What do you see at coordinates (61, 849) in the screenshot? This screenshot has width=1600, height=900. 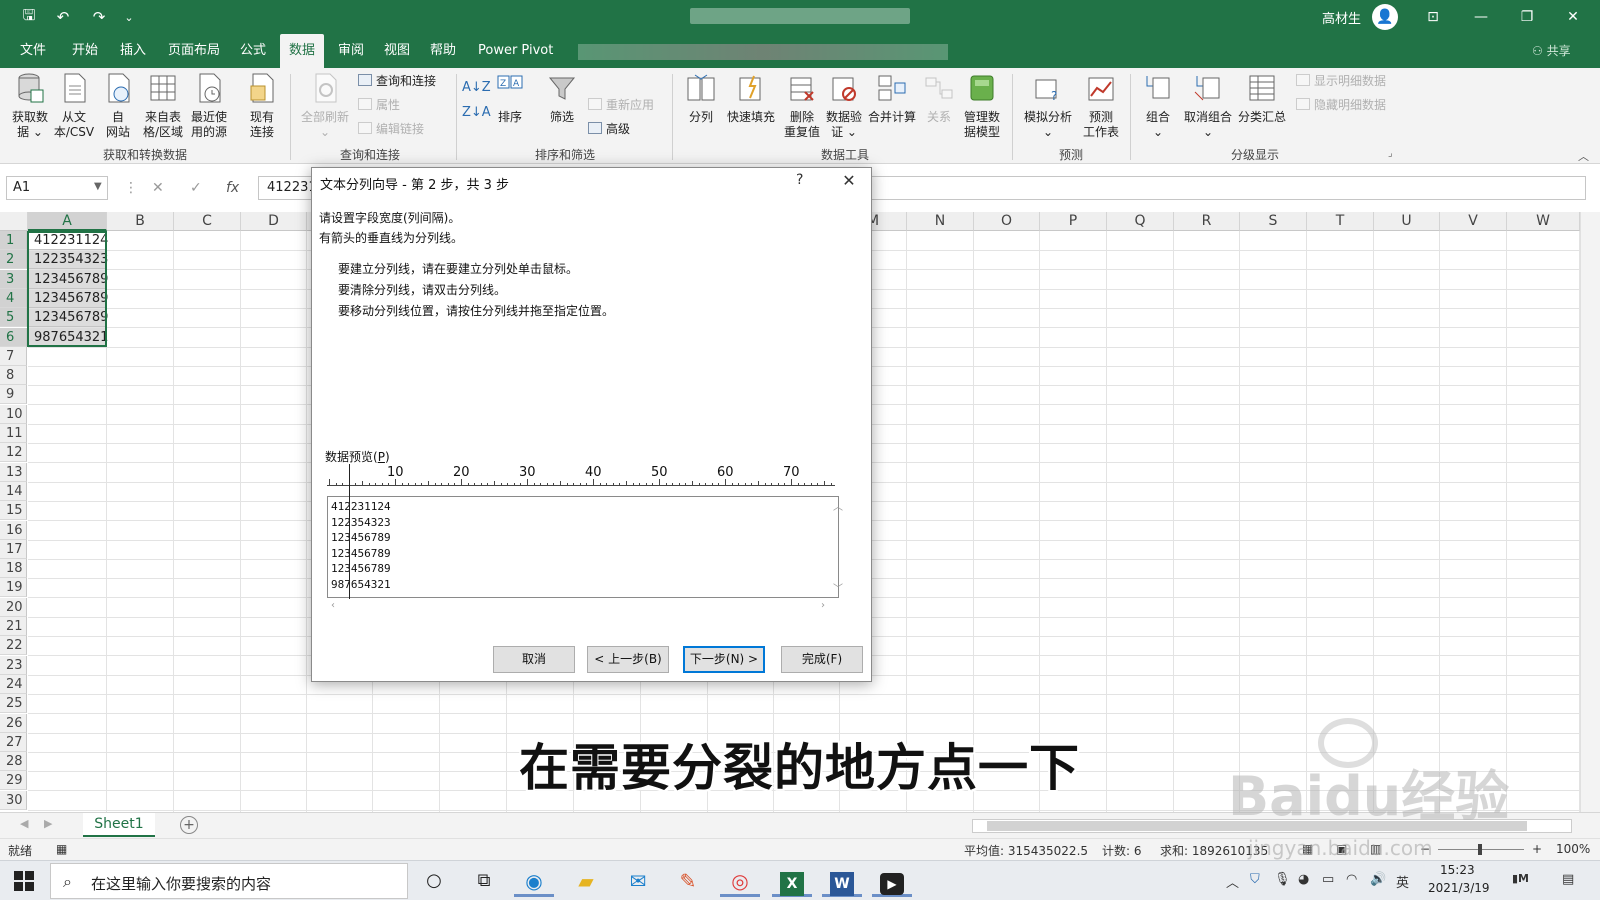 I see `macro-record-icon: ▦` at bounding box center [61, 849].